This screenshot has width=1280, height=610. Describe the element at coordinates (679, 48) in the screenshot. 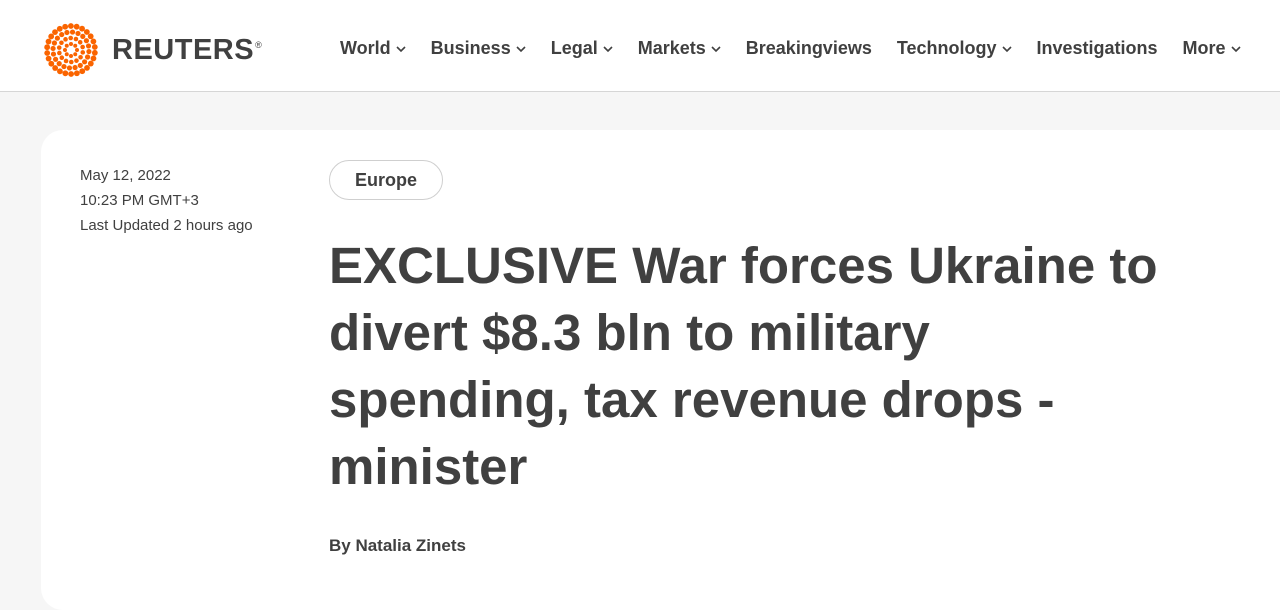

I see `nav-item-markets: Markets` at that location.